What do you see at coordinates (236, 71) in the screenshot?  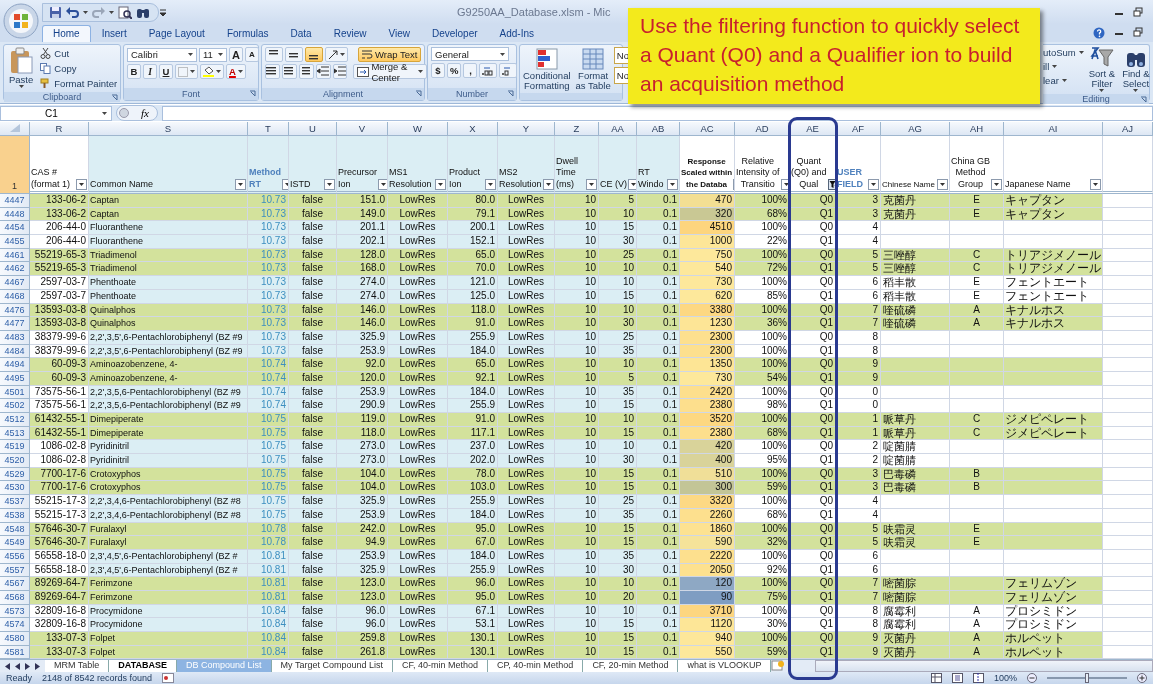 I see `font-color-button: A` at bounding box center [236, 71].